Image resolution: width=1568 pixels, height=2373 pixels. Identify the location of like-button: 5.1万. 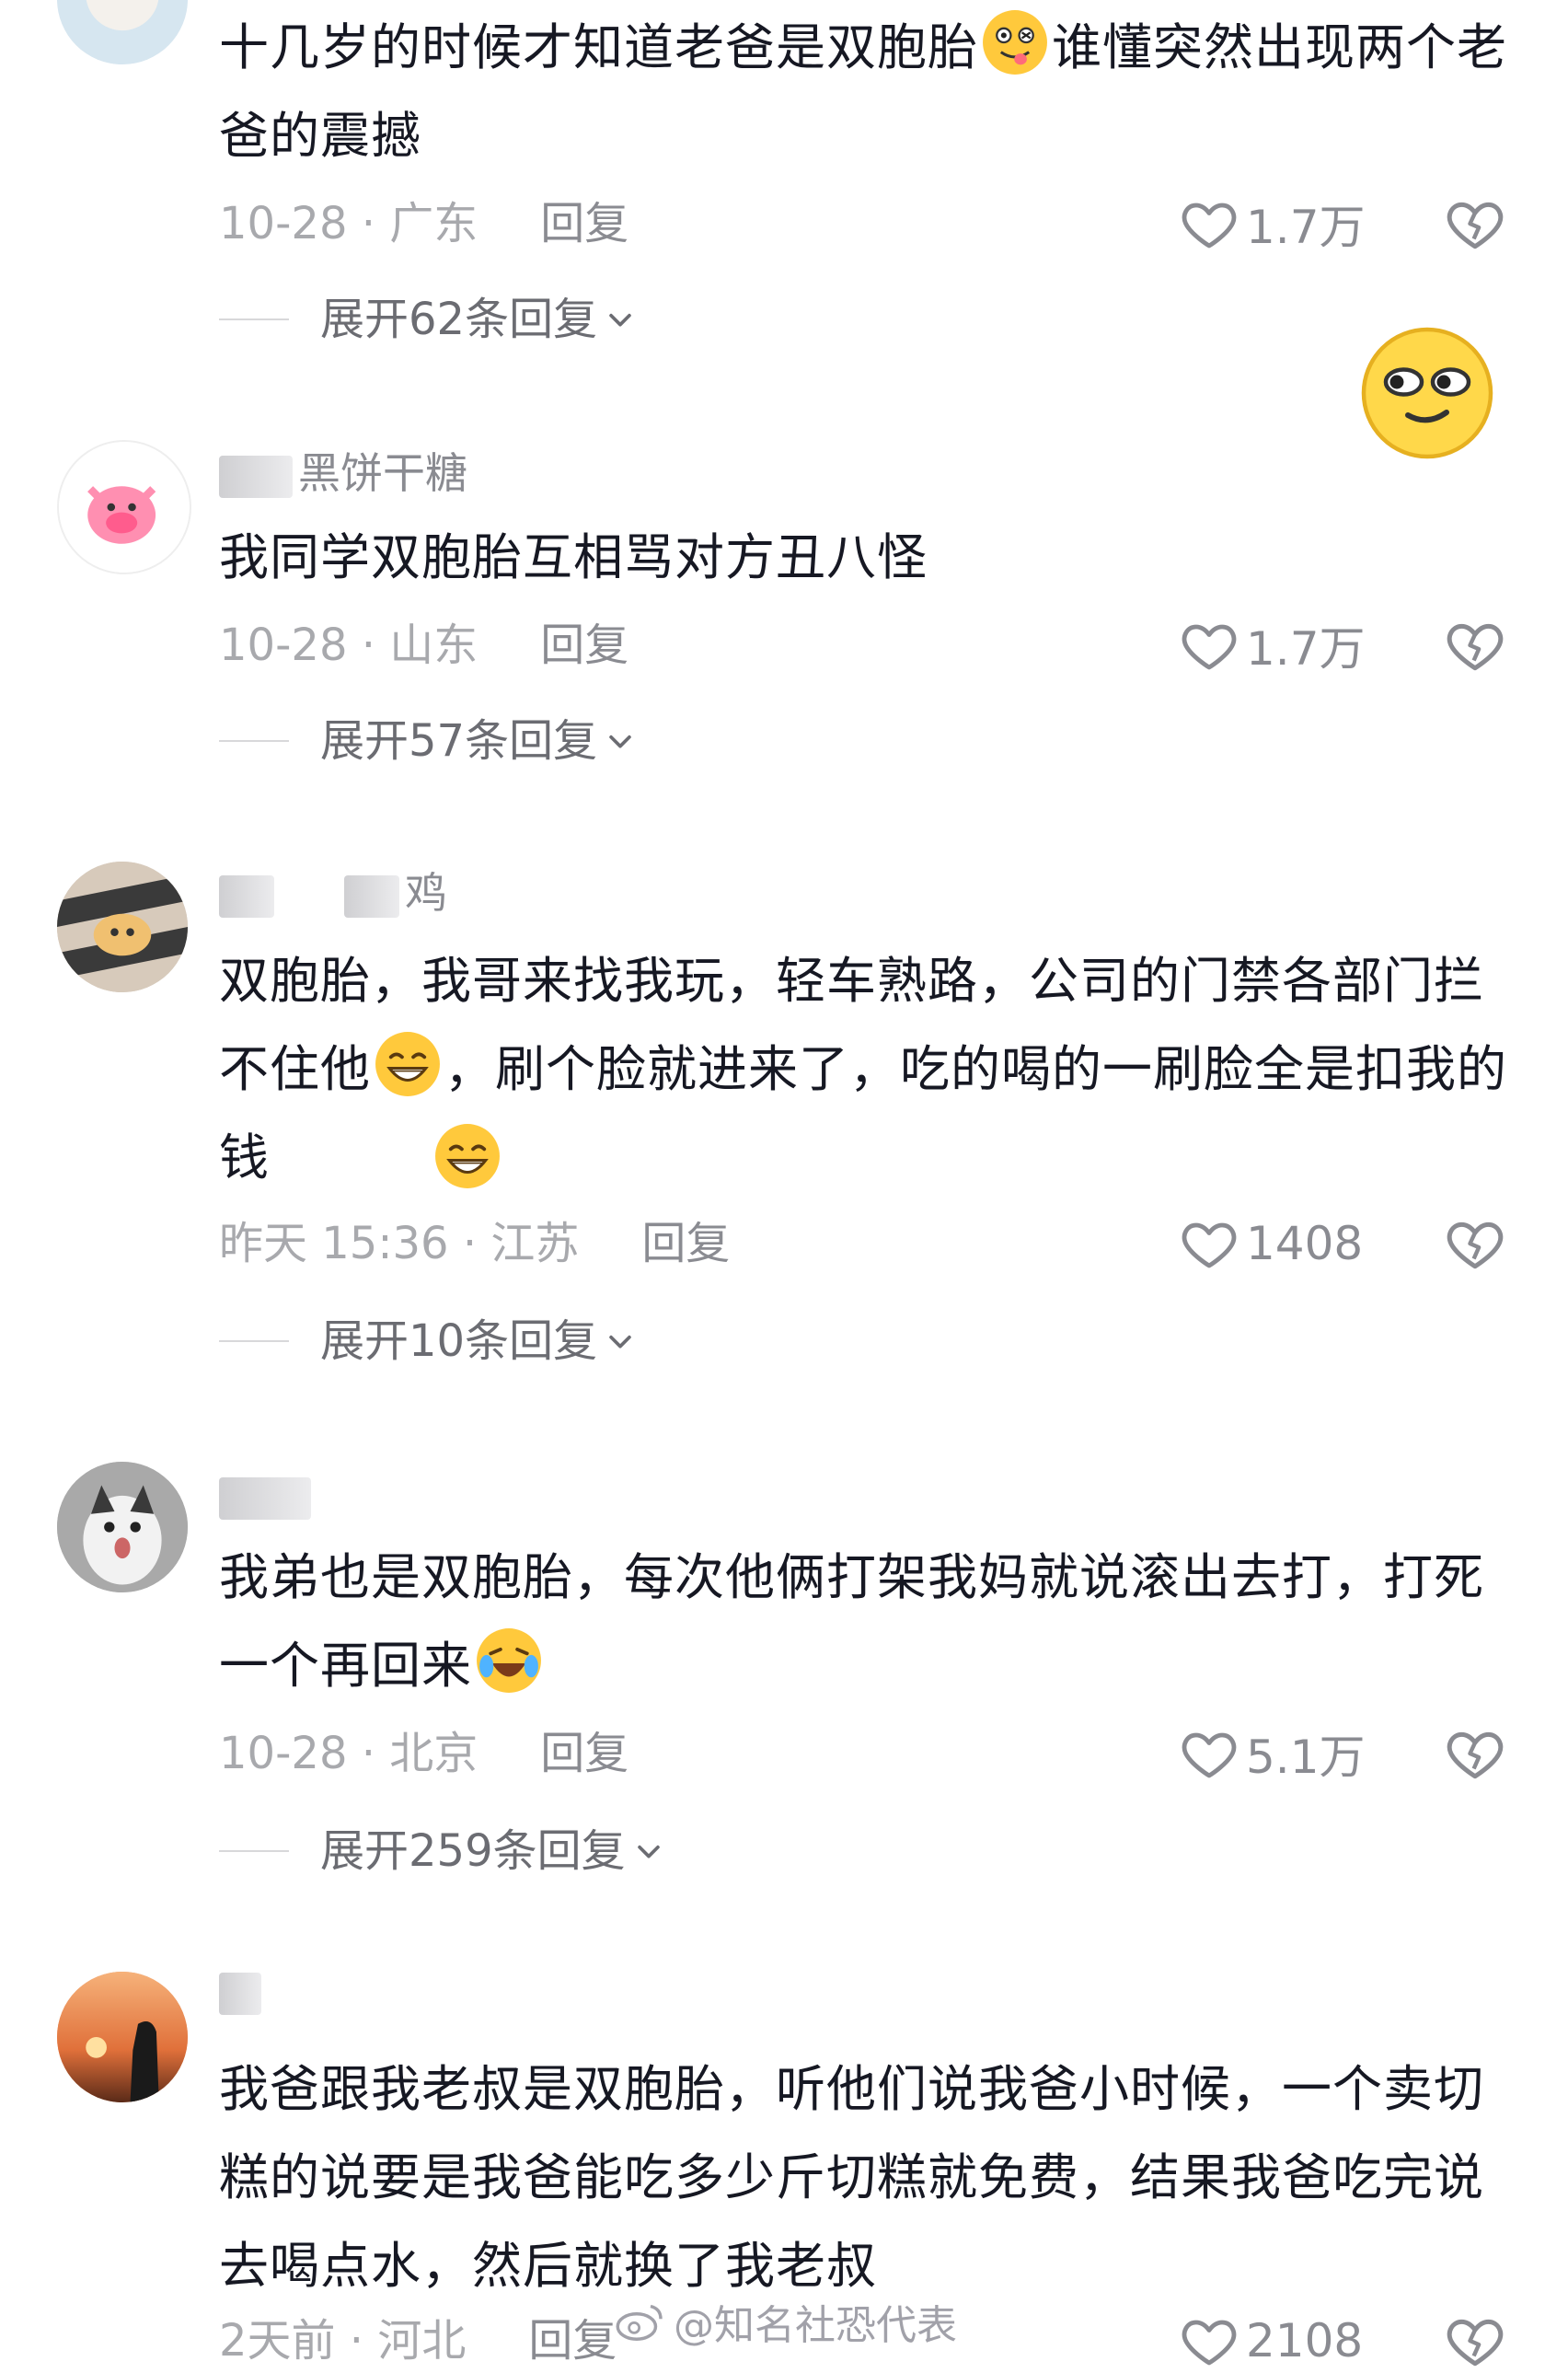
(1273, 1754).